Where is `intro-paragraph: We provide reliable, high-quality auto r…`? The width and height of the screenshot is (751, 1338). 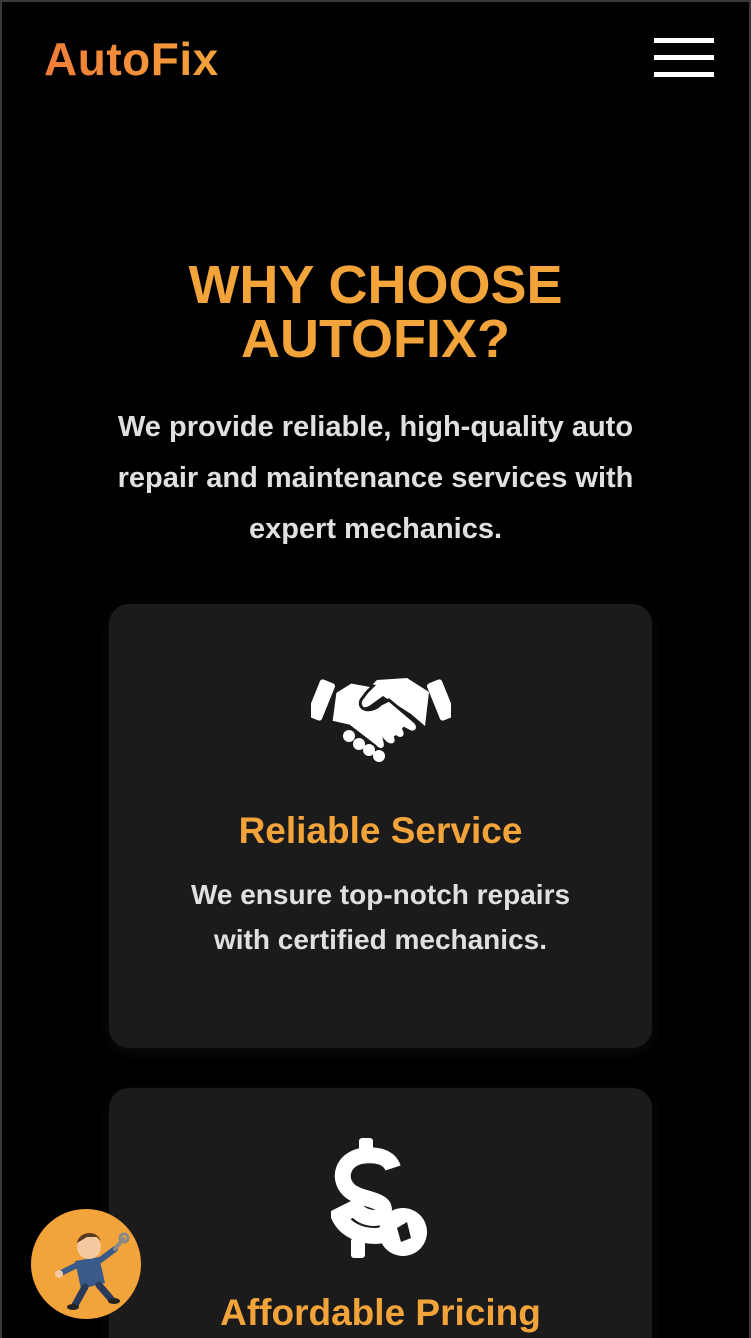 intro-paragraph: We provide reliable, high-quality auto r… is located at coordinates (375, 478).